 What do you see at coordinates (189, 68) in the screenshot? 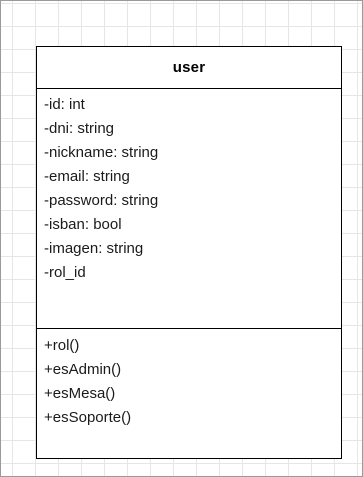
I see `class-name: user` at bounding box center [189, 68].